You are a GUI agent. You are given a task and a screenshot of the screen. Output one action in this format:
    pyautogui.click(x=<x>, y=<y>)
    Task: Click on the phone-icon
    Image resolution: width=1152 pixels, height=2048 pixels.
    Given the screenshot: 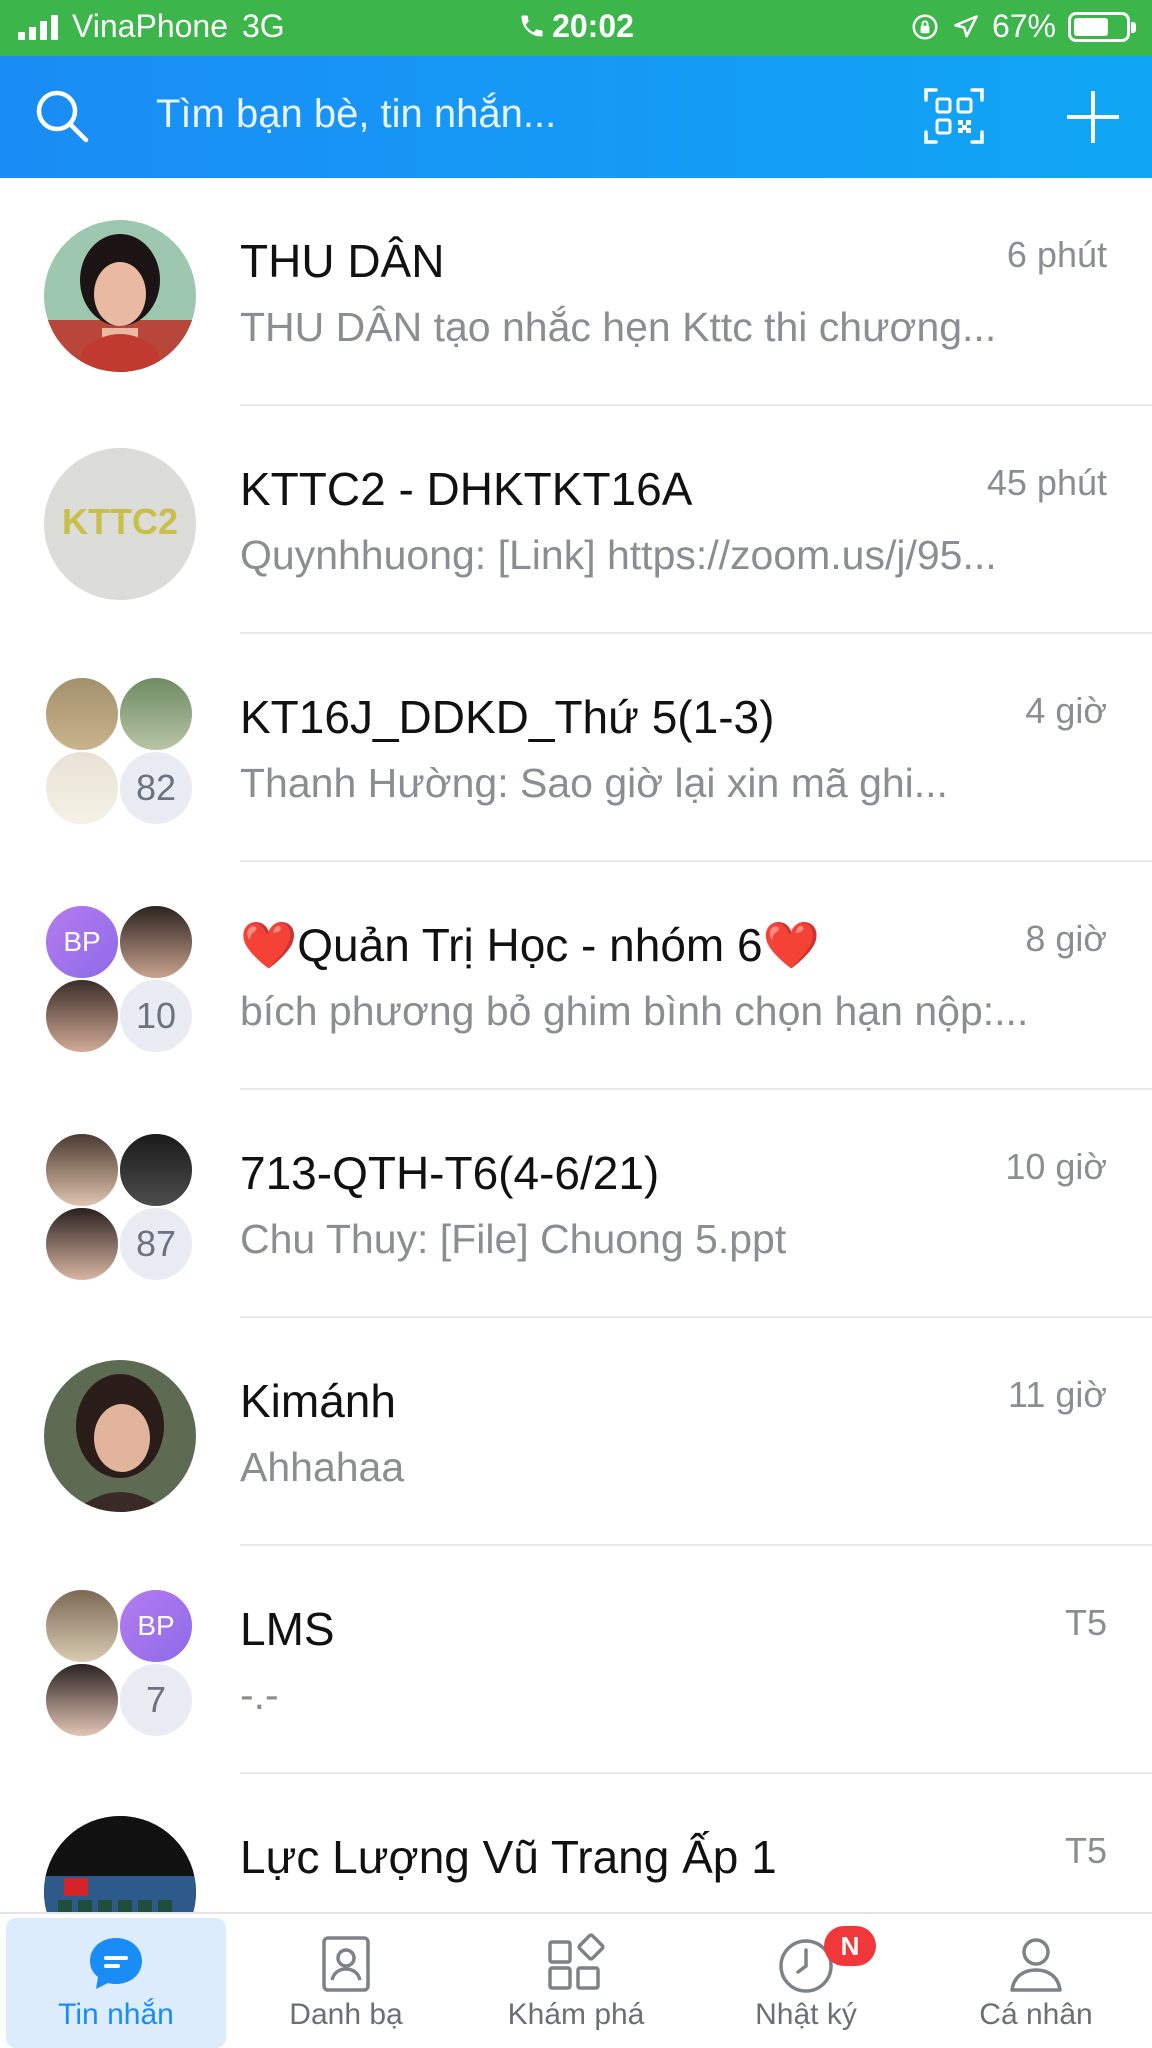 What is the action you would take?
    pyautogui.click(x=532, y=26)
    